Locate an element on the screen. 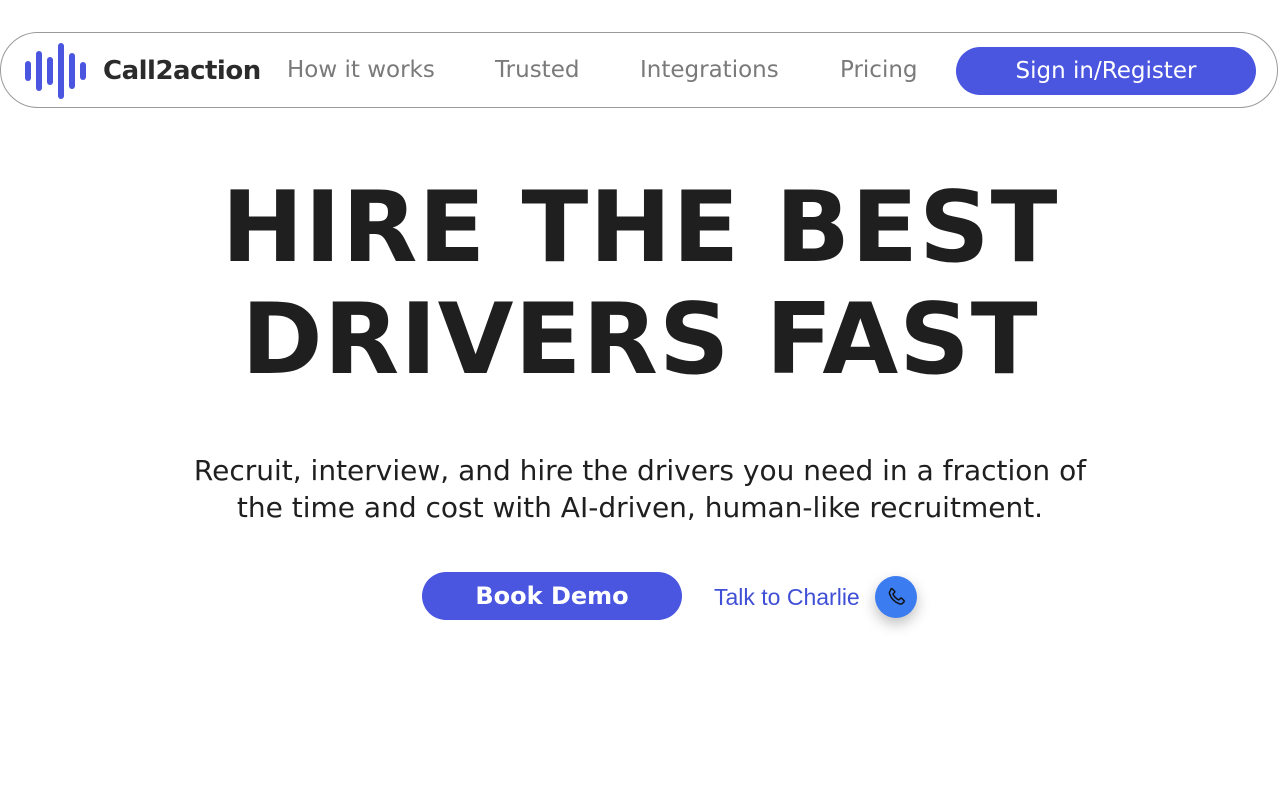 The image size is (1280, 800). hero-title-line-1: HIRE THE BEST is located at coordinates (640, 228).